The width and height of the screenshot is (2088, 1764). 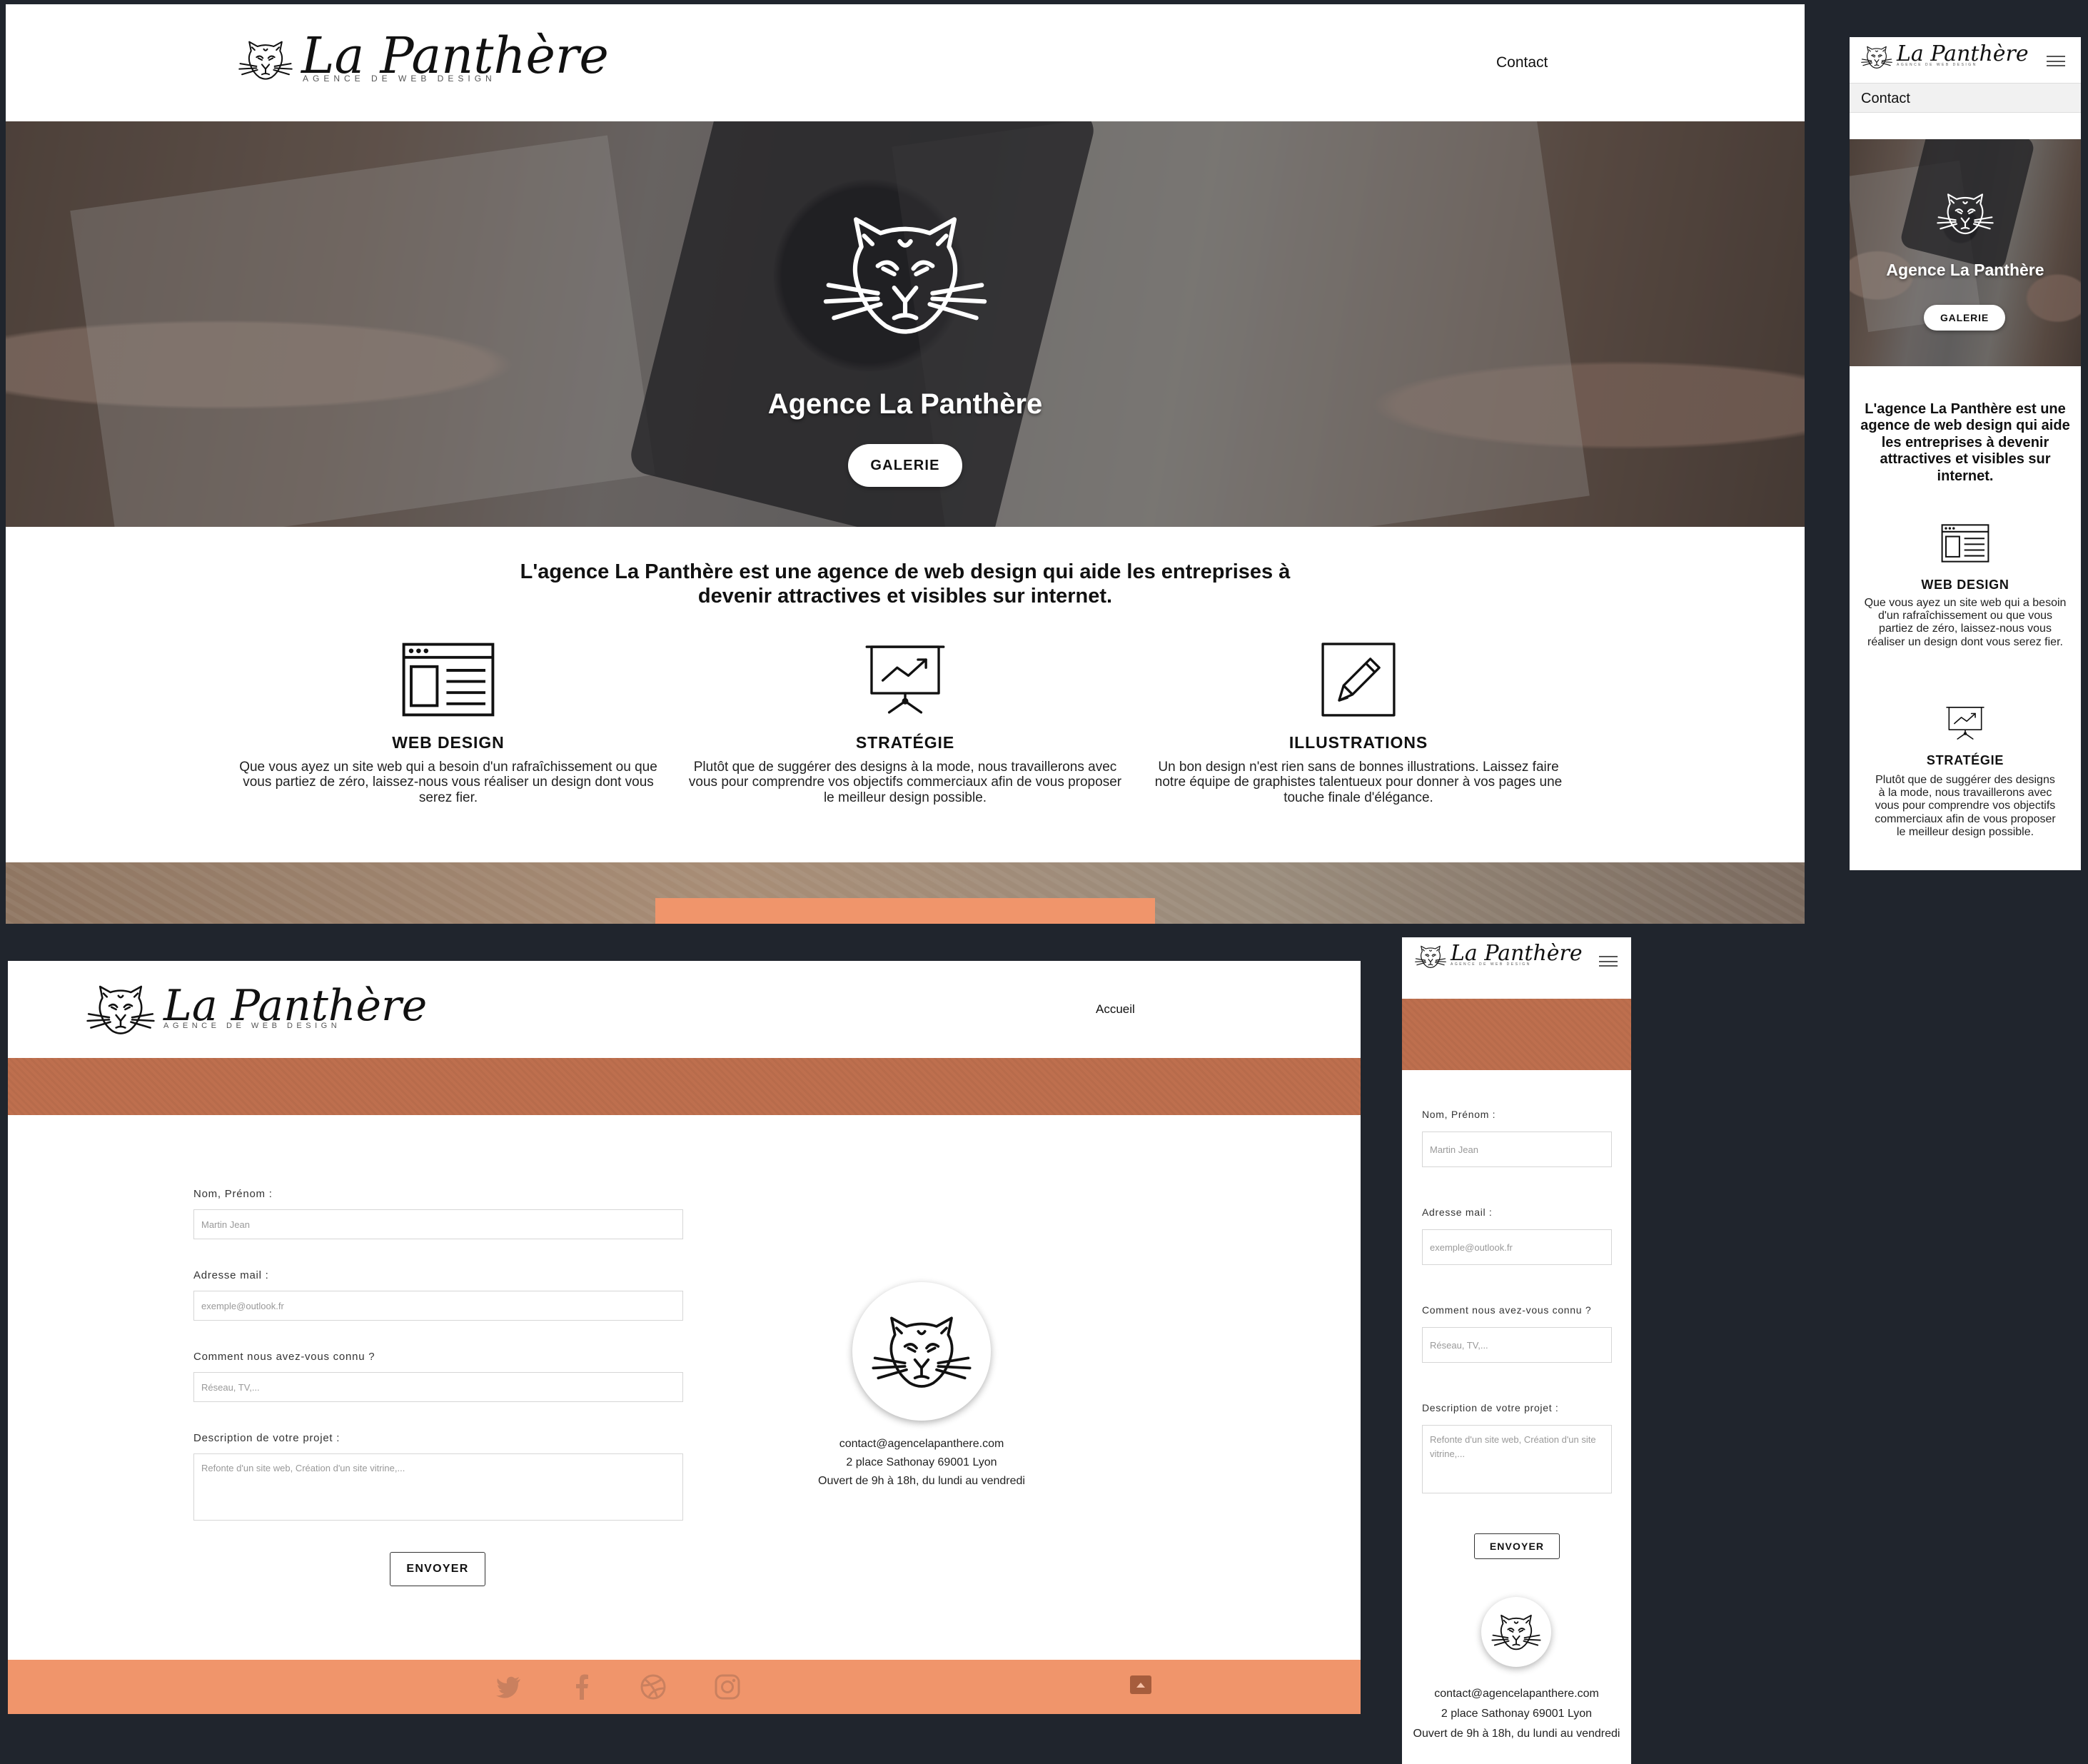 I want to click on instagram-icon, so click(x=727, y=1687).